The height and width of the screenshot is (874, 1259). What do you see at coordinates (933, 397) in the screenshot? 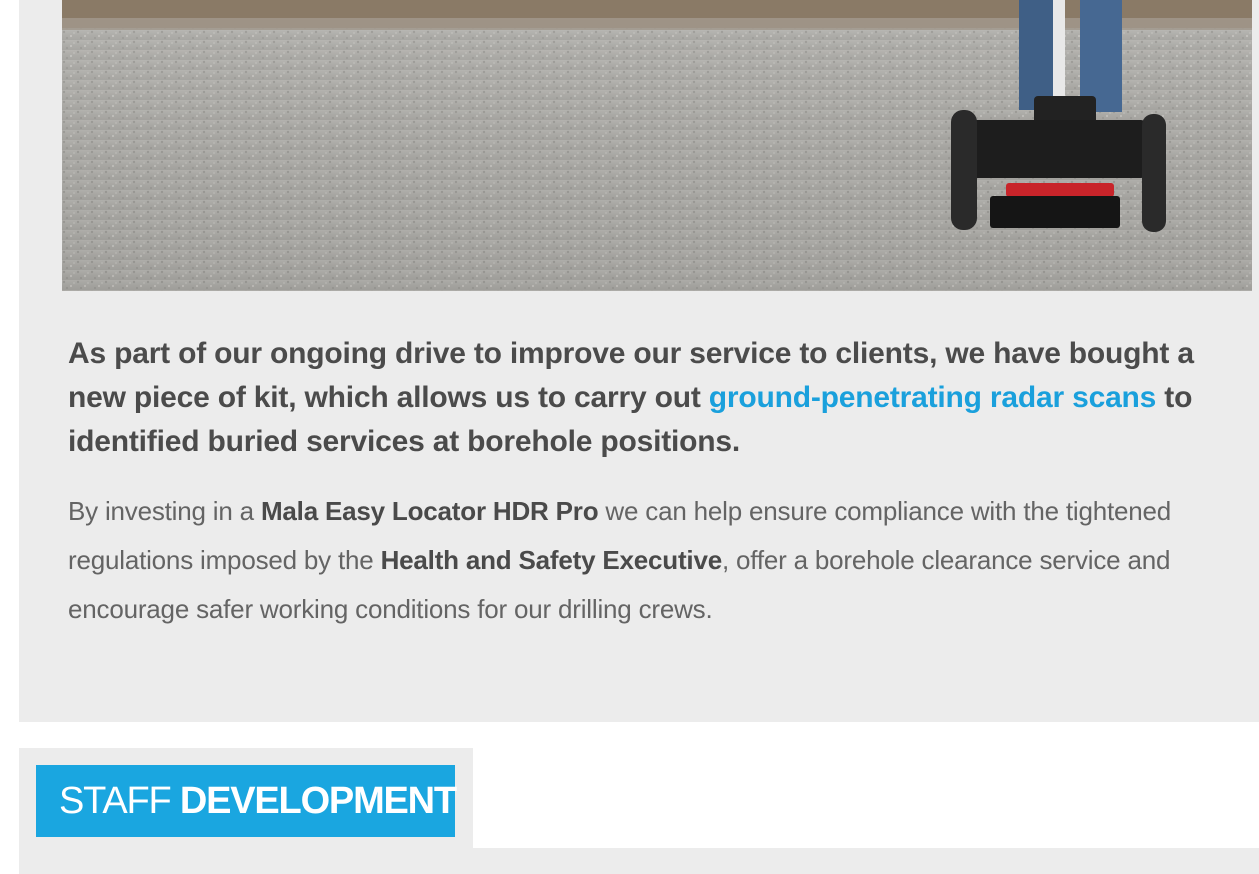
I see `gpr-scans-link: ground-penetrating radar scans` at bounding box center [933, 397].